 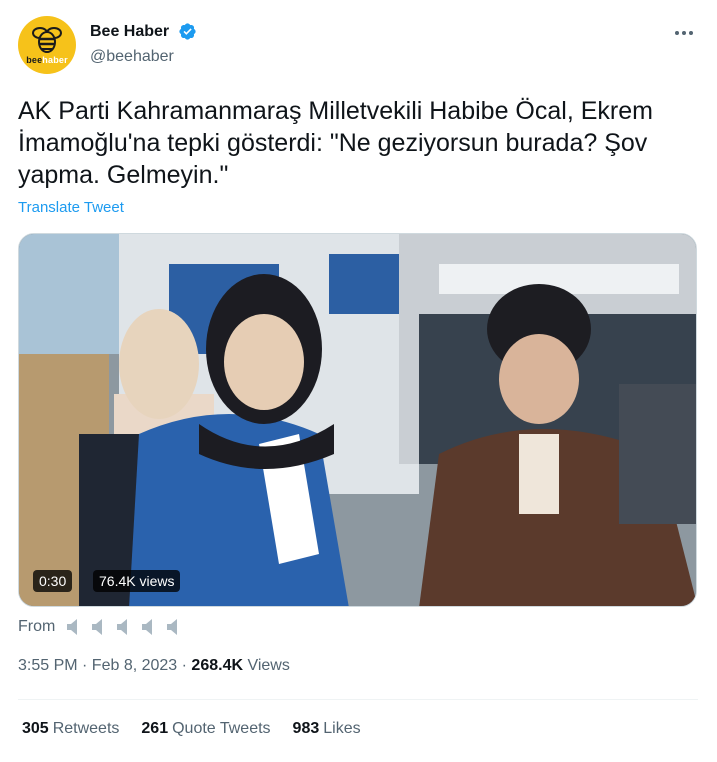 I want to click on from-label: From, so click(x=37, y=626).